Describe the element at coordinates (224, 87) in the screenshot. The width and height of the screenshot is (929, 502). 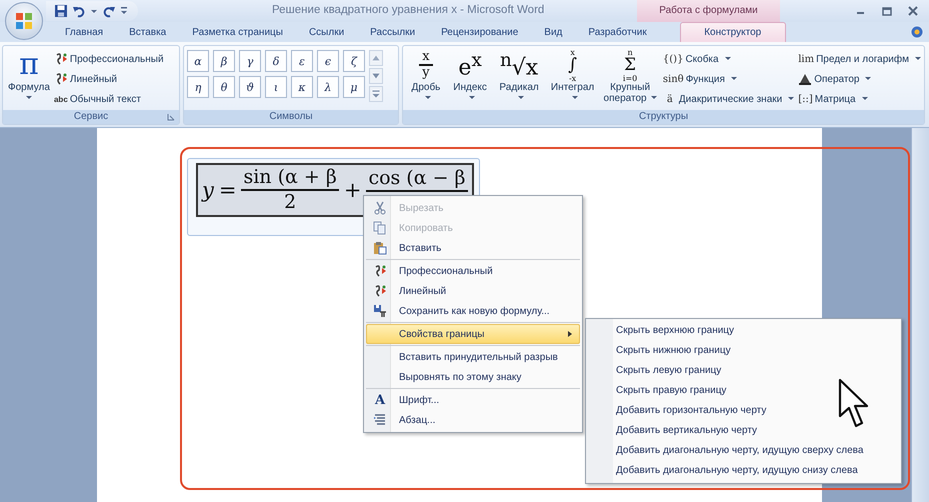
I see `symbol-button: θ` at that location.